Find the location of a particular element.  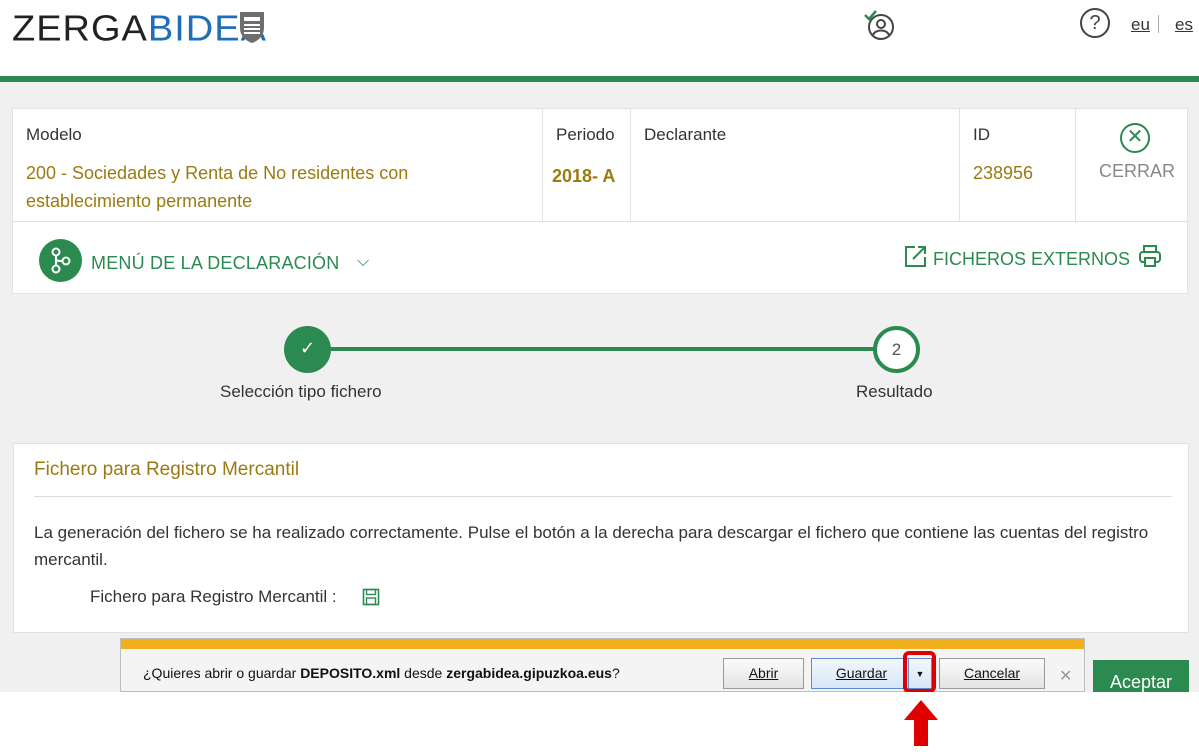

cancel-button-label: Cancelar is located at coordinates (992, 673).